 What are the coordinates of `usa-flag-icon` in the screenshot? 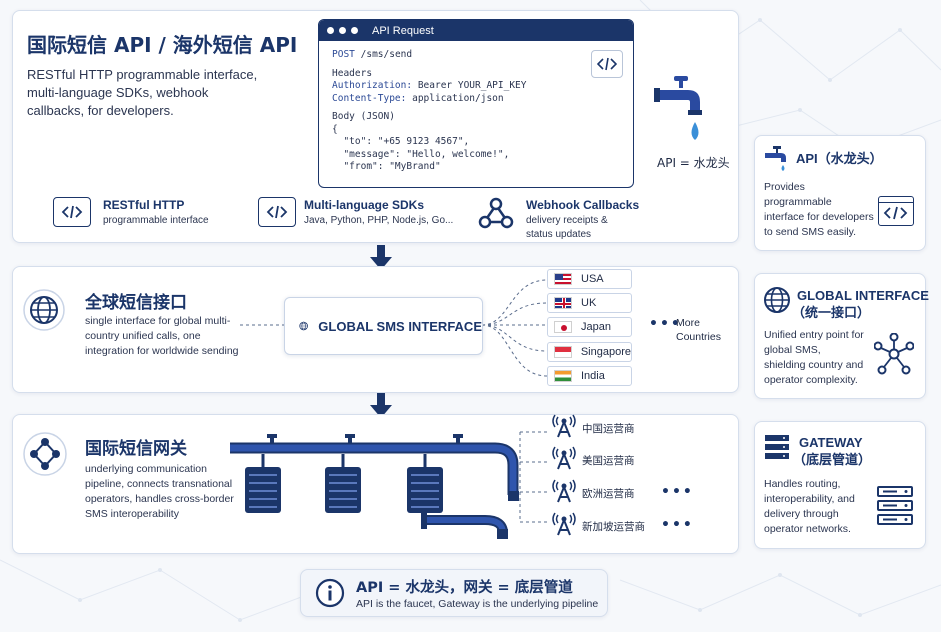 It's located at (563, 279).